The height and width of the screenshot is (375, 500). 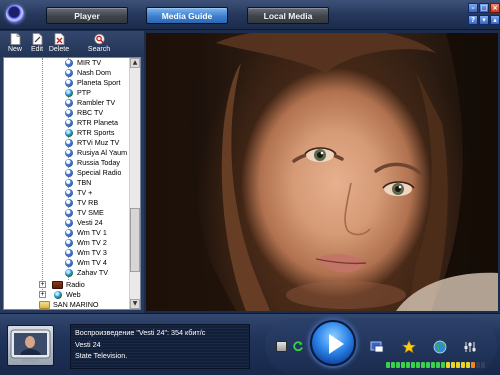 I want to click on channel-item: Wm TV 2, so click(x=67, y=243).